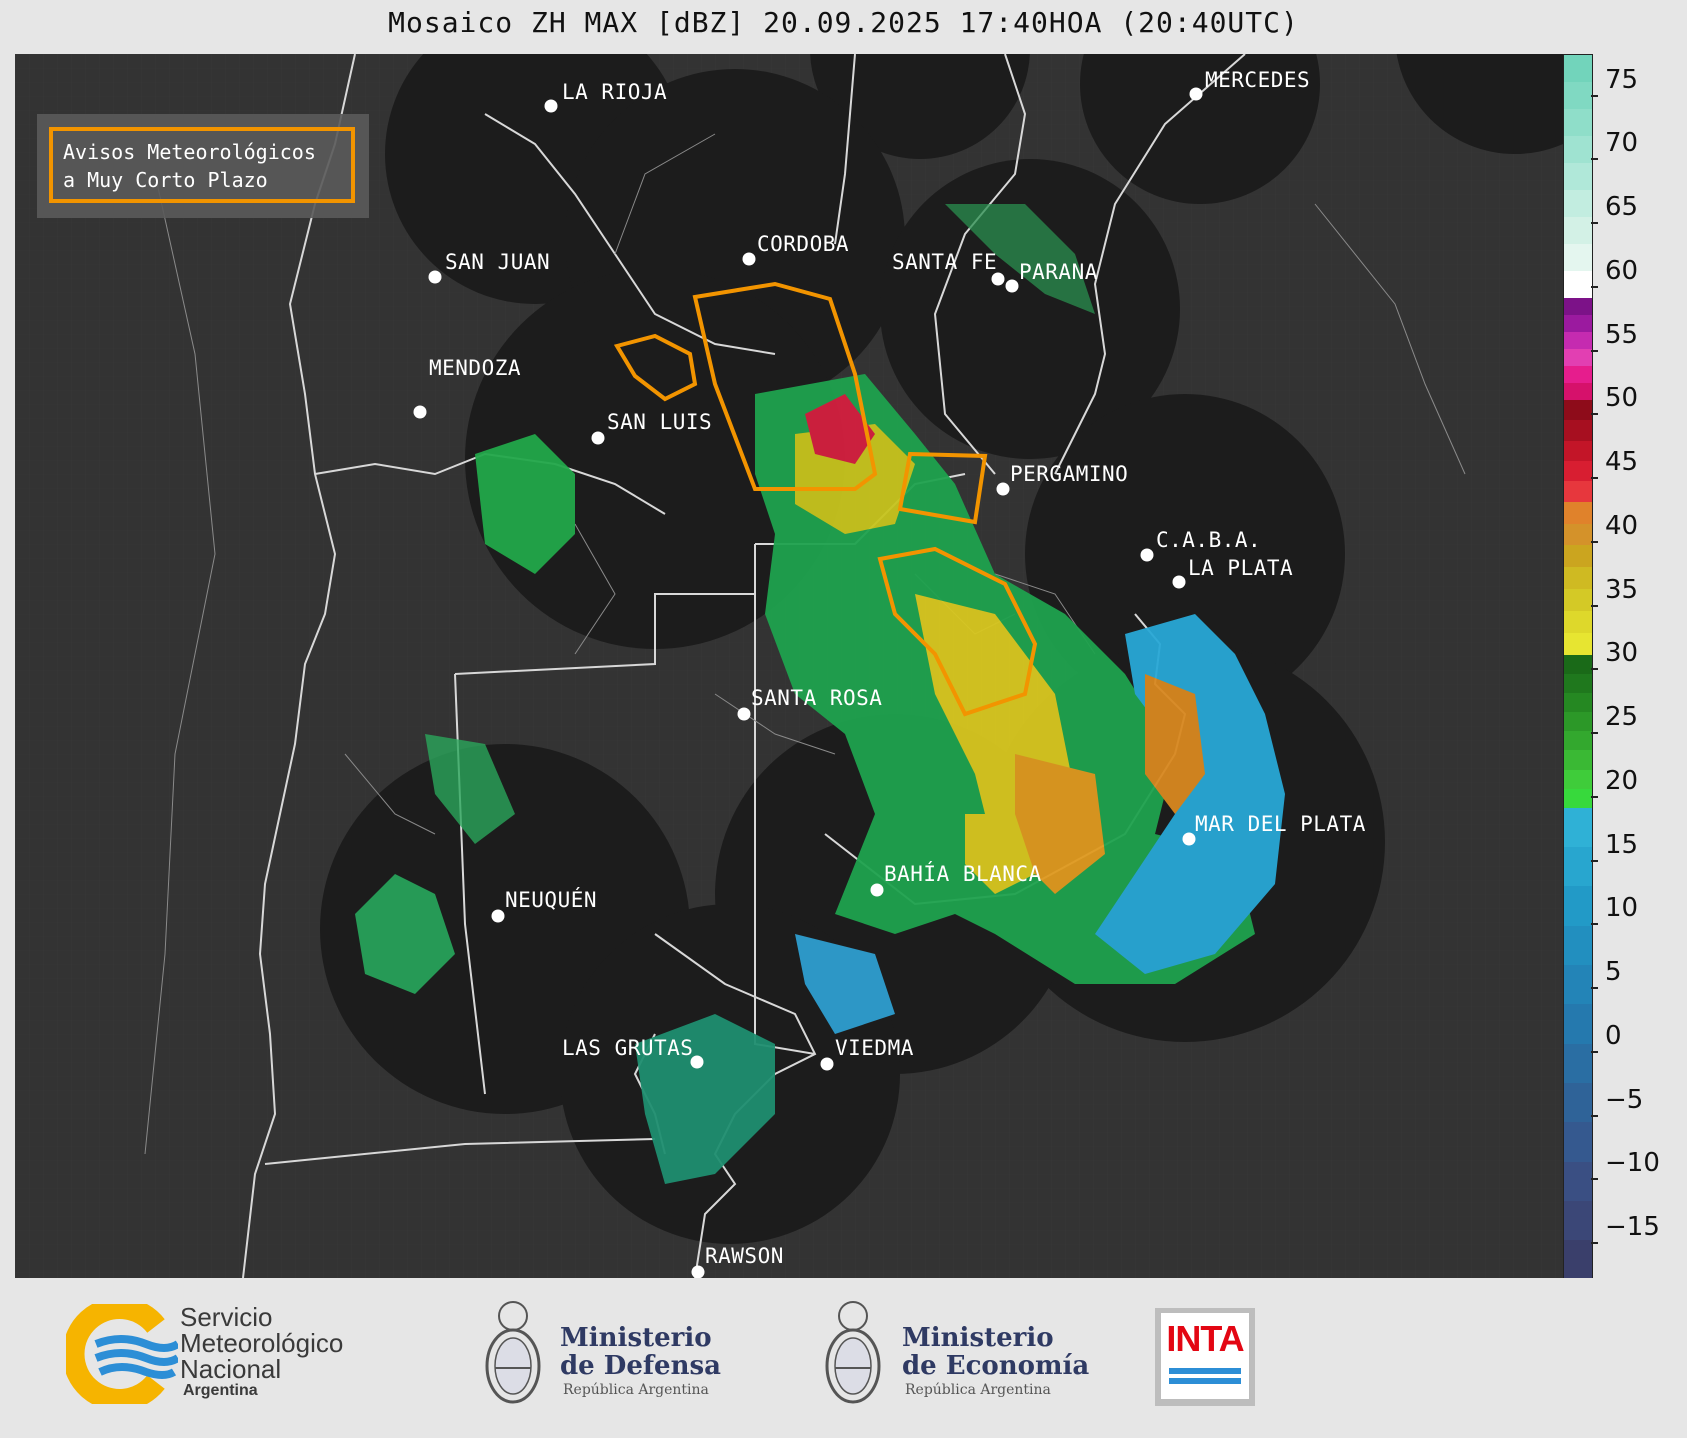 Image resolution: width=1687 pixels, height=1438 pixels. I want to click on city-label-mendoza: MENDOZA, so click(475, 368).